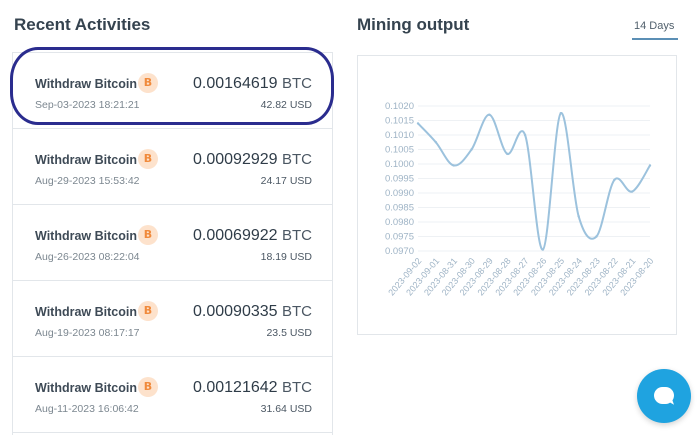 Image resolution: width=700 pixels, height=435 pixels. What do you see at coordinates (87, 409) in the screenshot?
I see `activity-date: Aug-11-2023 16:06:42` at bounding box center [87, 409].